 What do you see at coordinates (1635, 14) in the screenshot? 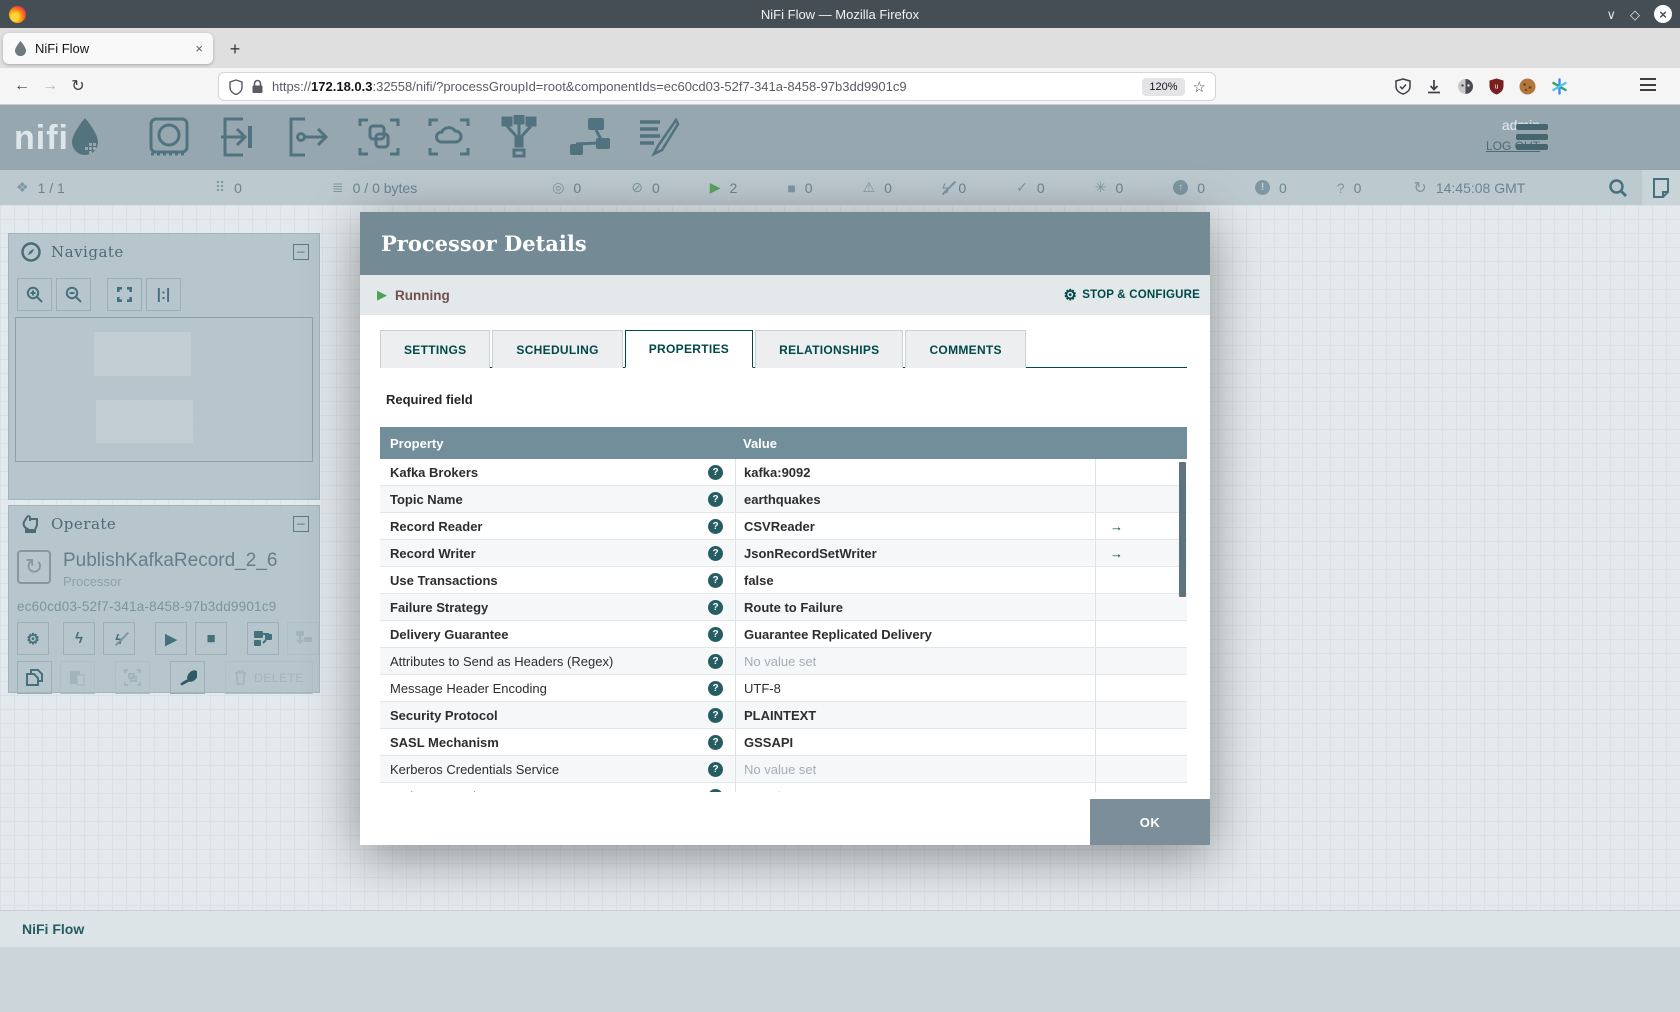
I see `window-maximize-icon: ◇` at bounding box center [1635, 14].